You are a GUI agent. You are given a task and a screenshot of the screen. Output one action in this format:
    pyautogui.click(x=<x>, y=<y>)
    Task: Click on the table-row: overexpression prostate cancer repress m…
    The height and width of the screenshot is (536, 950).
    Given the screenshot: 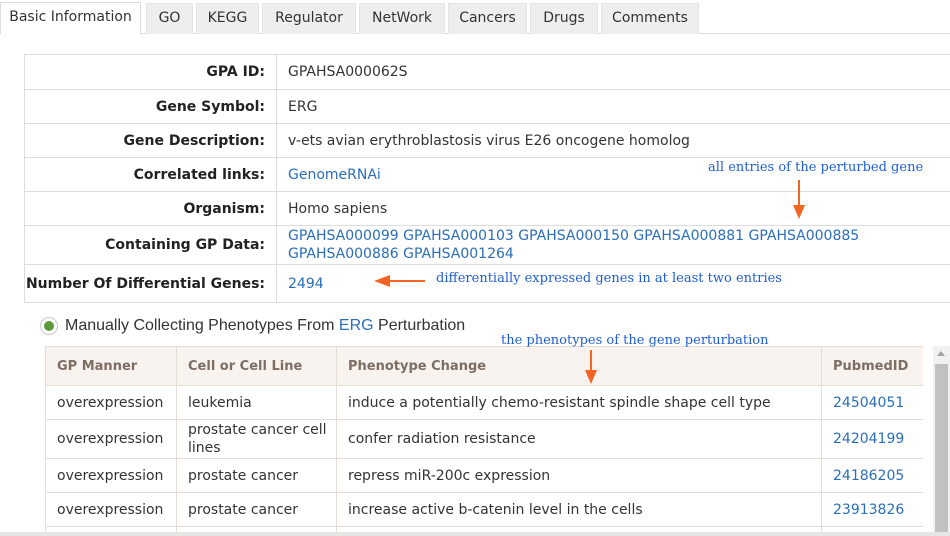 What is the action you would take?
    pyautogui.click(x=484, y=475)
    